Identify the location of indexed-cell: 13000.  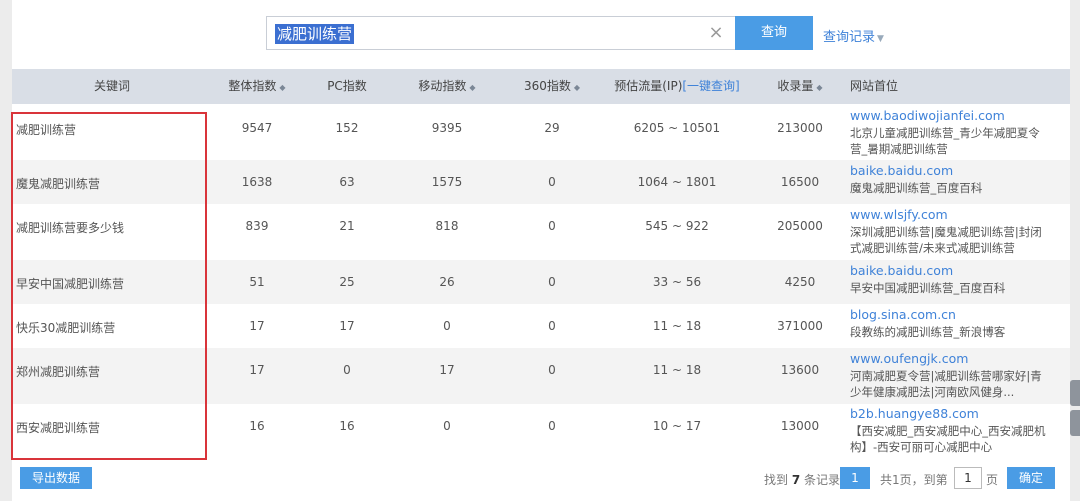
(800, 426).